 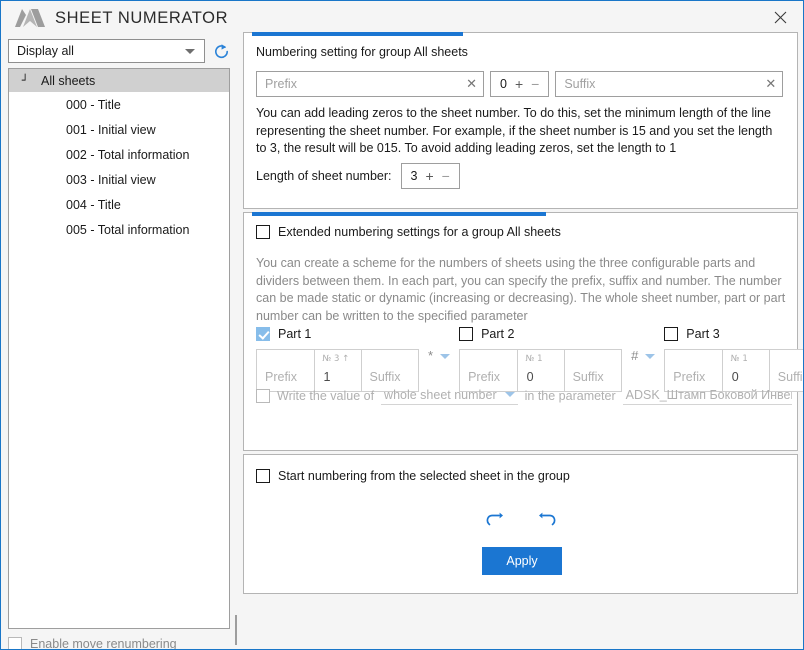 I want to click on tree-item-label: 000 - Title, so click(x=93, y=104).